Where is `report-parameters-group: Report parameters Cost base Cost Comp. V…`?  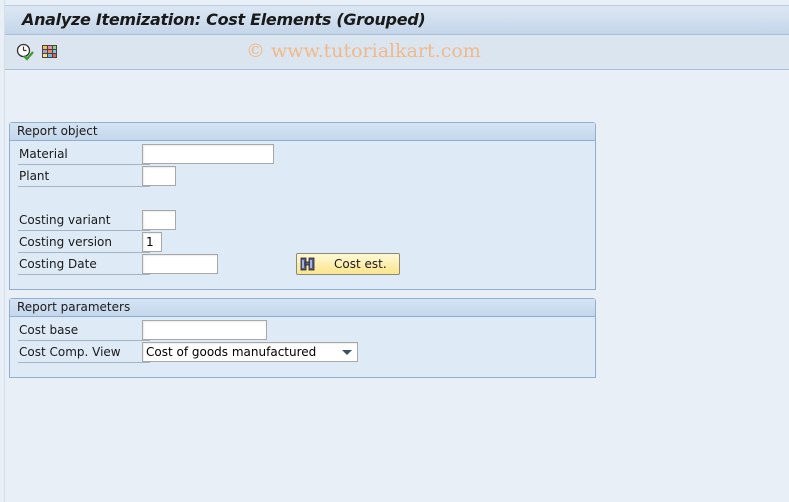 report-parameters-group: Report parameters Cost base Cost Comp. V… is located at coordinates (302, 338).